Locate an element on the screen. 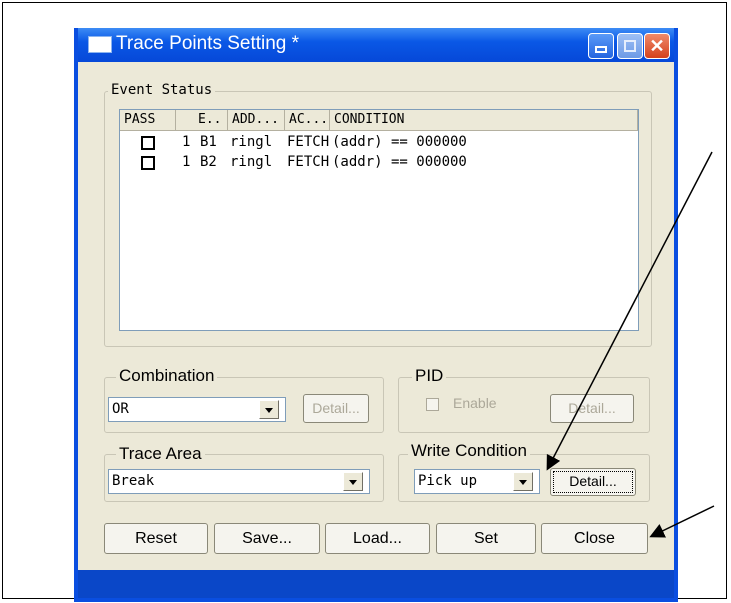 This screenshot has width=731, height=603. annotation-arrows is located at coordinates (630, 344).